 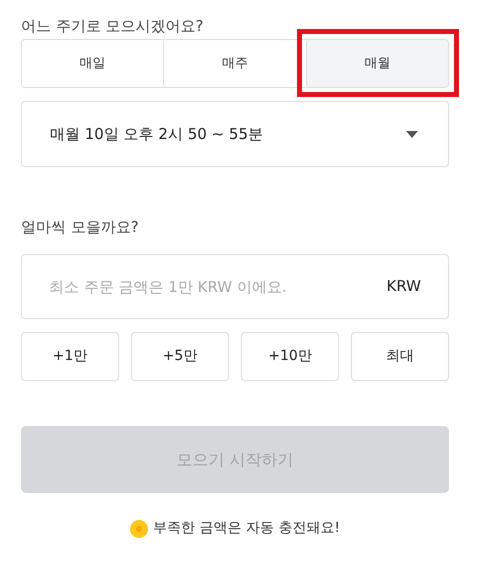 What do you see at coordinates (180, 356) in the screenshot?
I see `quick-amount-button: +5만` at bounding box center [180, 356].